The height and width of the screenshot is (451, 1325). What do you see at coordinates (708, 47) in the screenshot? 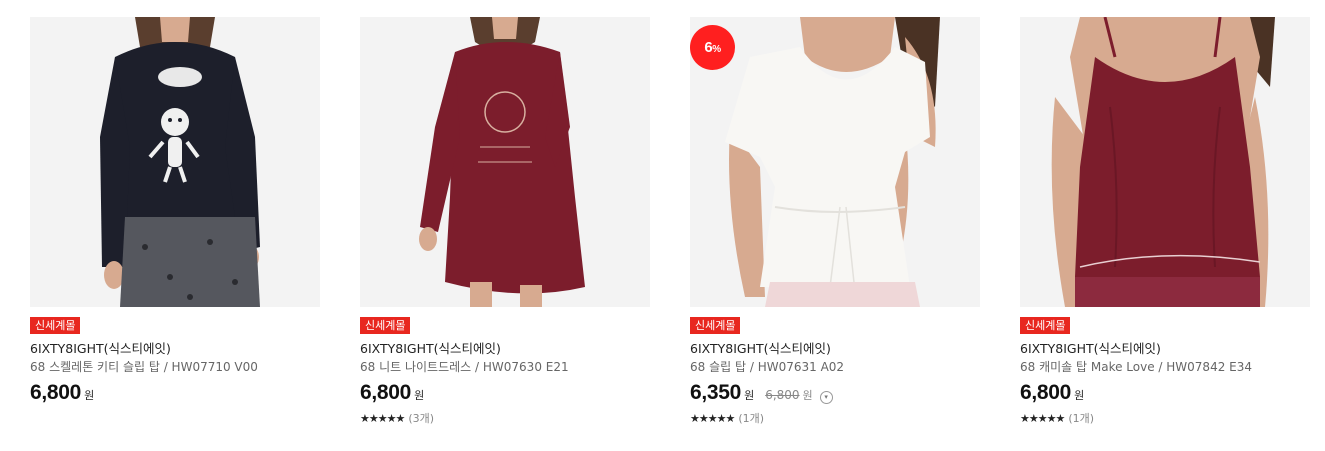
I see `discount-value: 6` at bounding box center [708, 47].